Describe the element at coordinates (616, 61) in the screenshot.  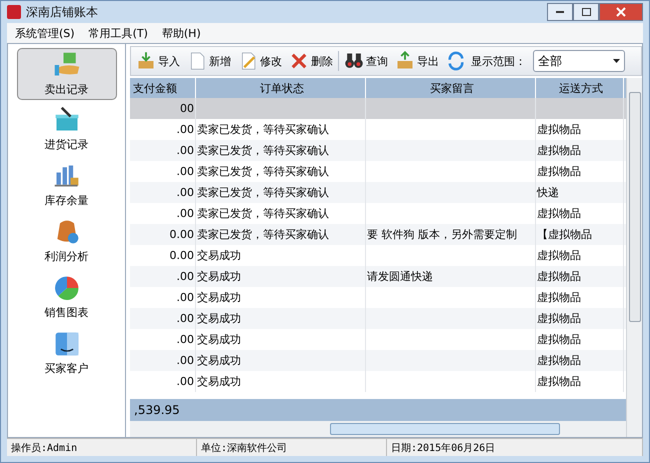
I see `dropdown-arrow-icon` at that location.